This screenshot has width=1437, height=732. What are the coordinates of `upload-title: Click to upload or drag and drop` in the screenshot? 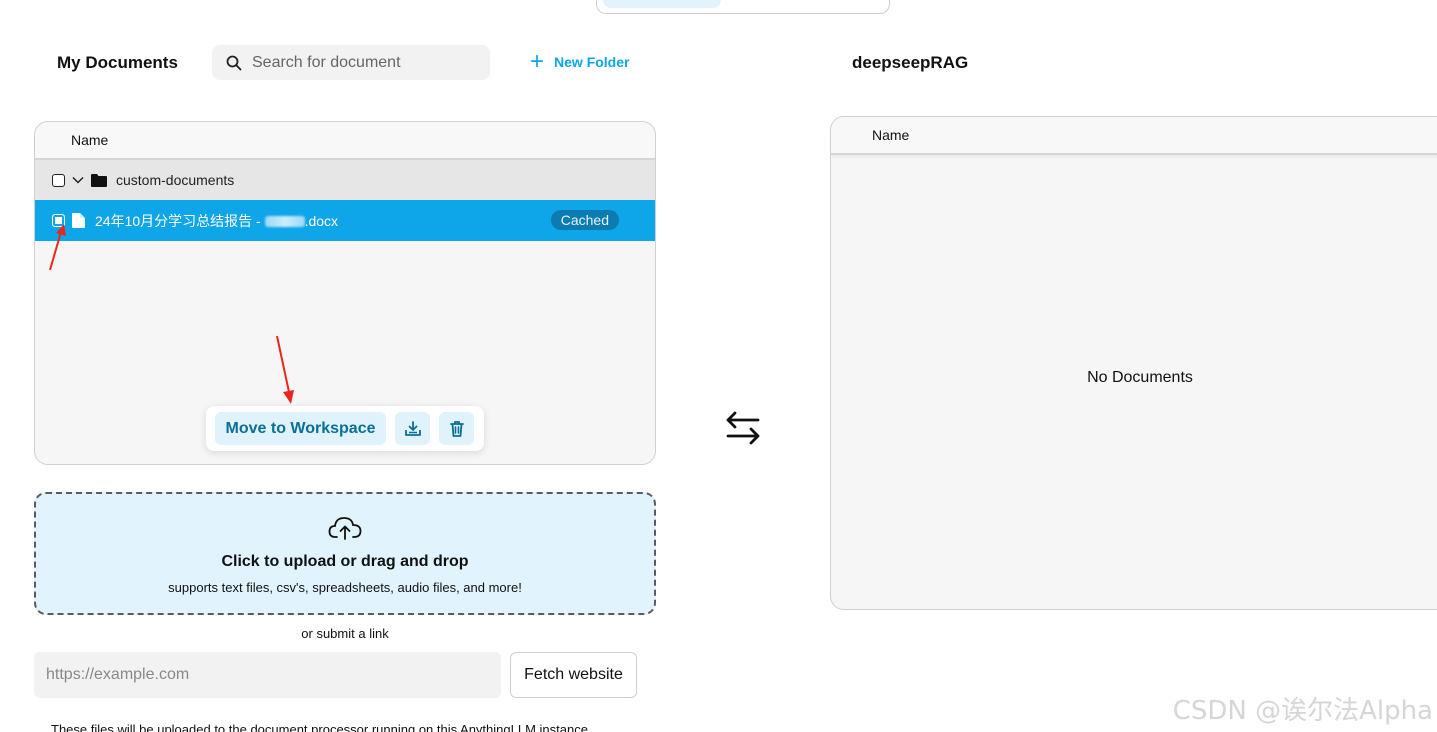 It's located at (345, 561).